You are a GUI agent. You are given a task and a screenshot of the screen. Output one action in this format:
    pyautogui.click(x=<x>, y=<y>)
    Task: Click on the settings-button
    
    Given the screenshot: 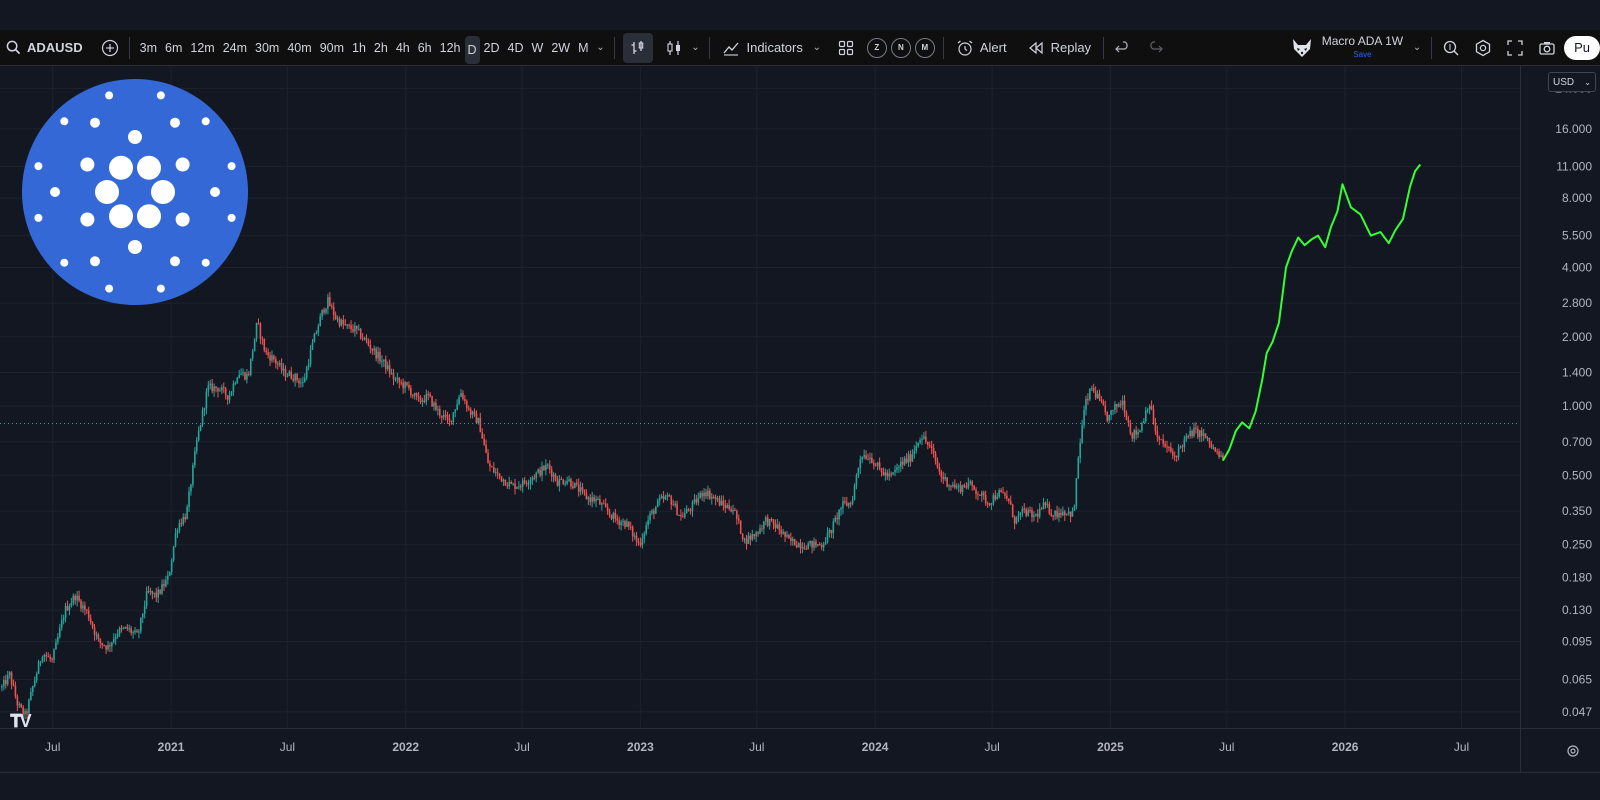 What is the action you would take?
    pyautogui.click(x=1483, y=48)
    